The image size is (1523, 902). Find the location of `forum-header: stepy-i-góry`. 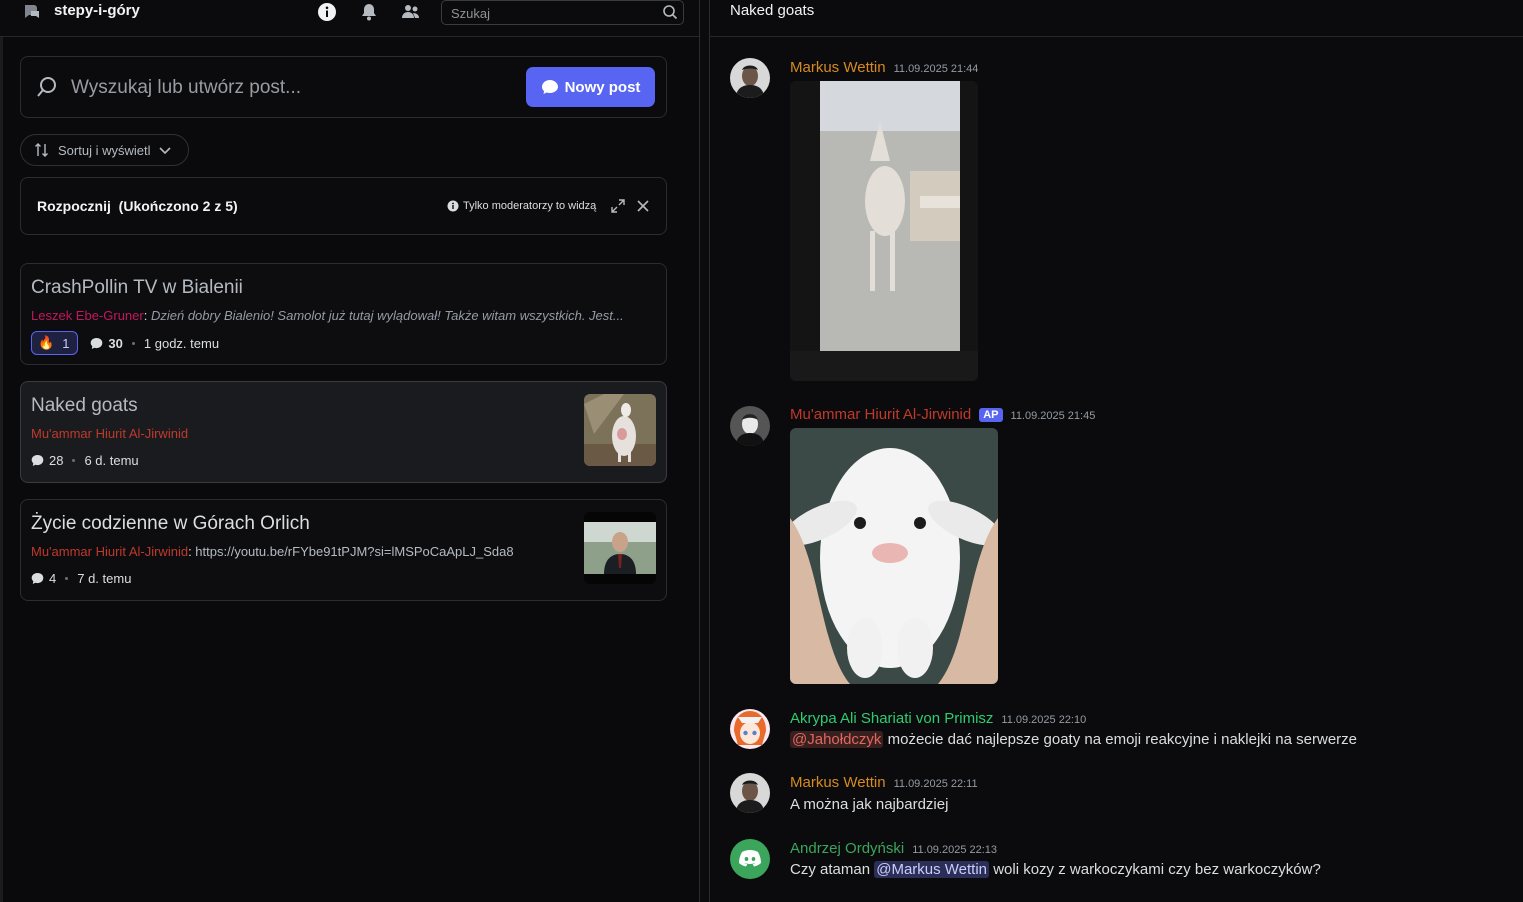

forum-header: stepy-i-góry is located at coordinates (349, 18).